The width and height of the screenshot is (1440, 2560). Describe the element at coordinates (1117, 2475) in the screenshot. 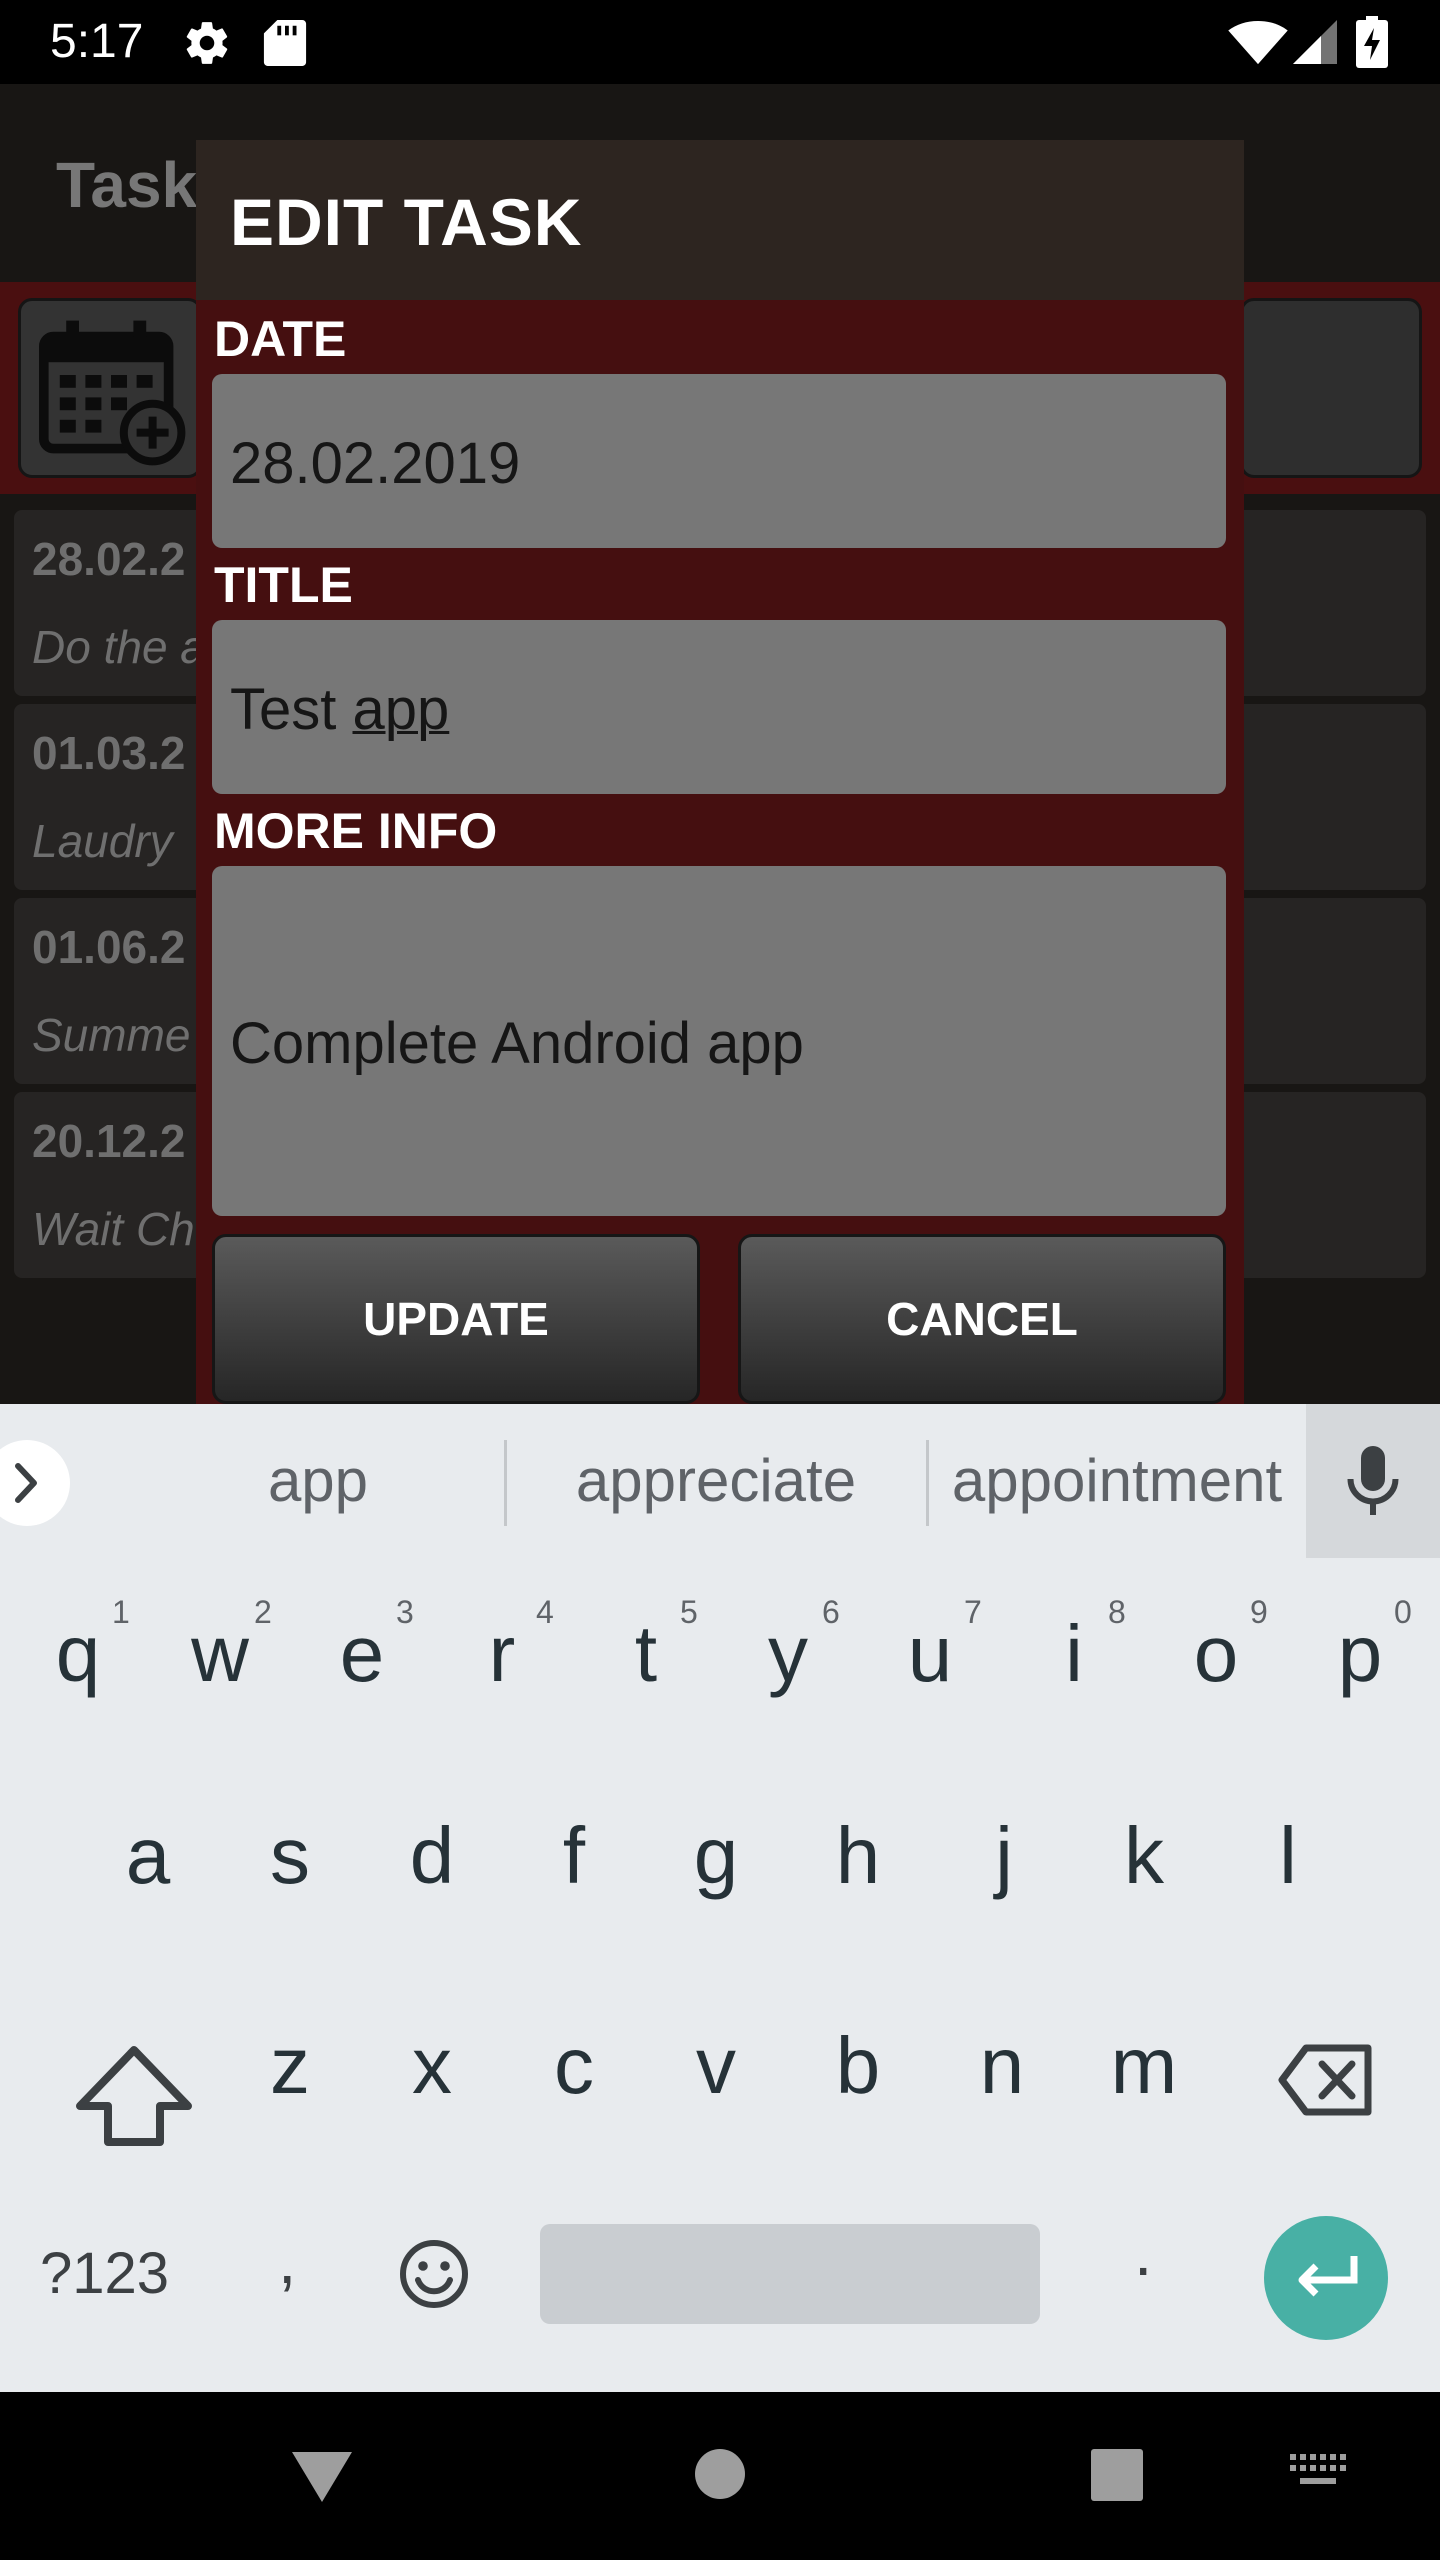

I see `recents-square-icon` at that location.